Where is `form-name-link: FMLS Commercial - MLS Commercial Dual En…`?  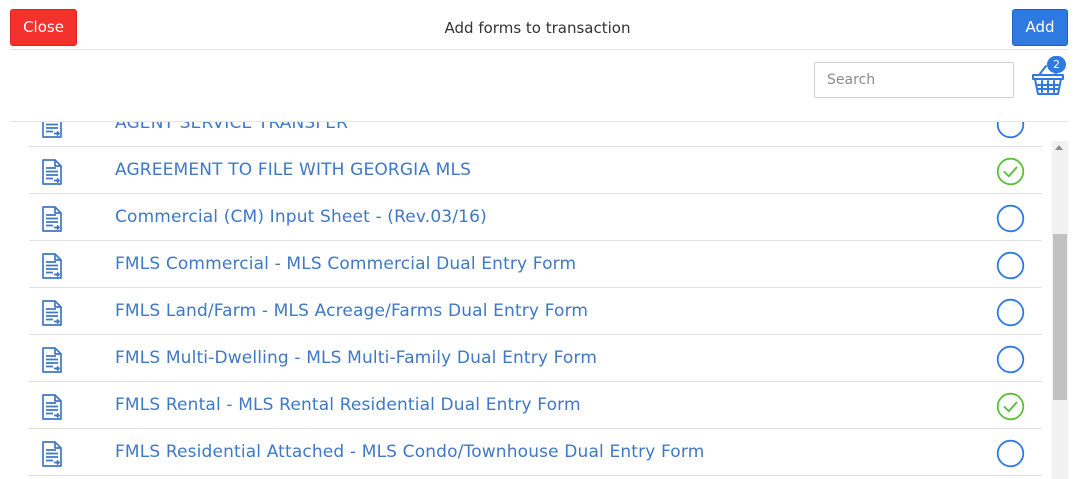
form-name-link: FMLS Commercial - MLS Commercial Dual En… is located at coordinates (345, 264).